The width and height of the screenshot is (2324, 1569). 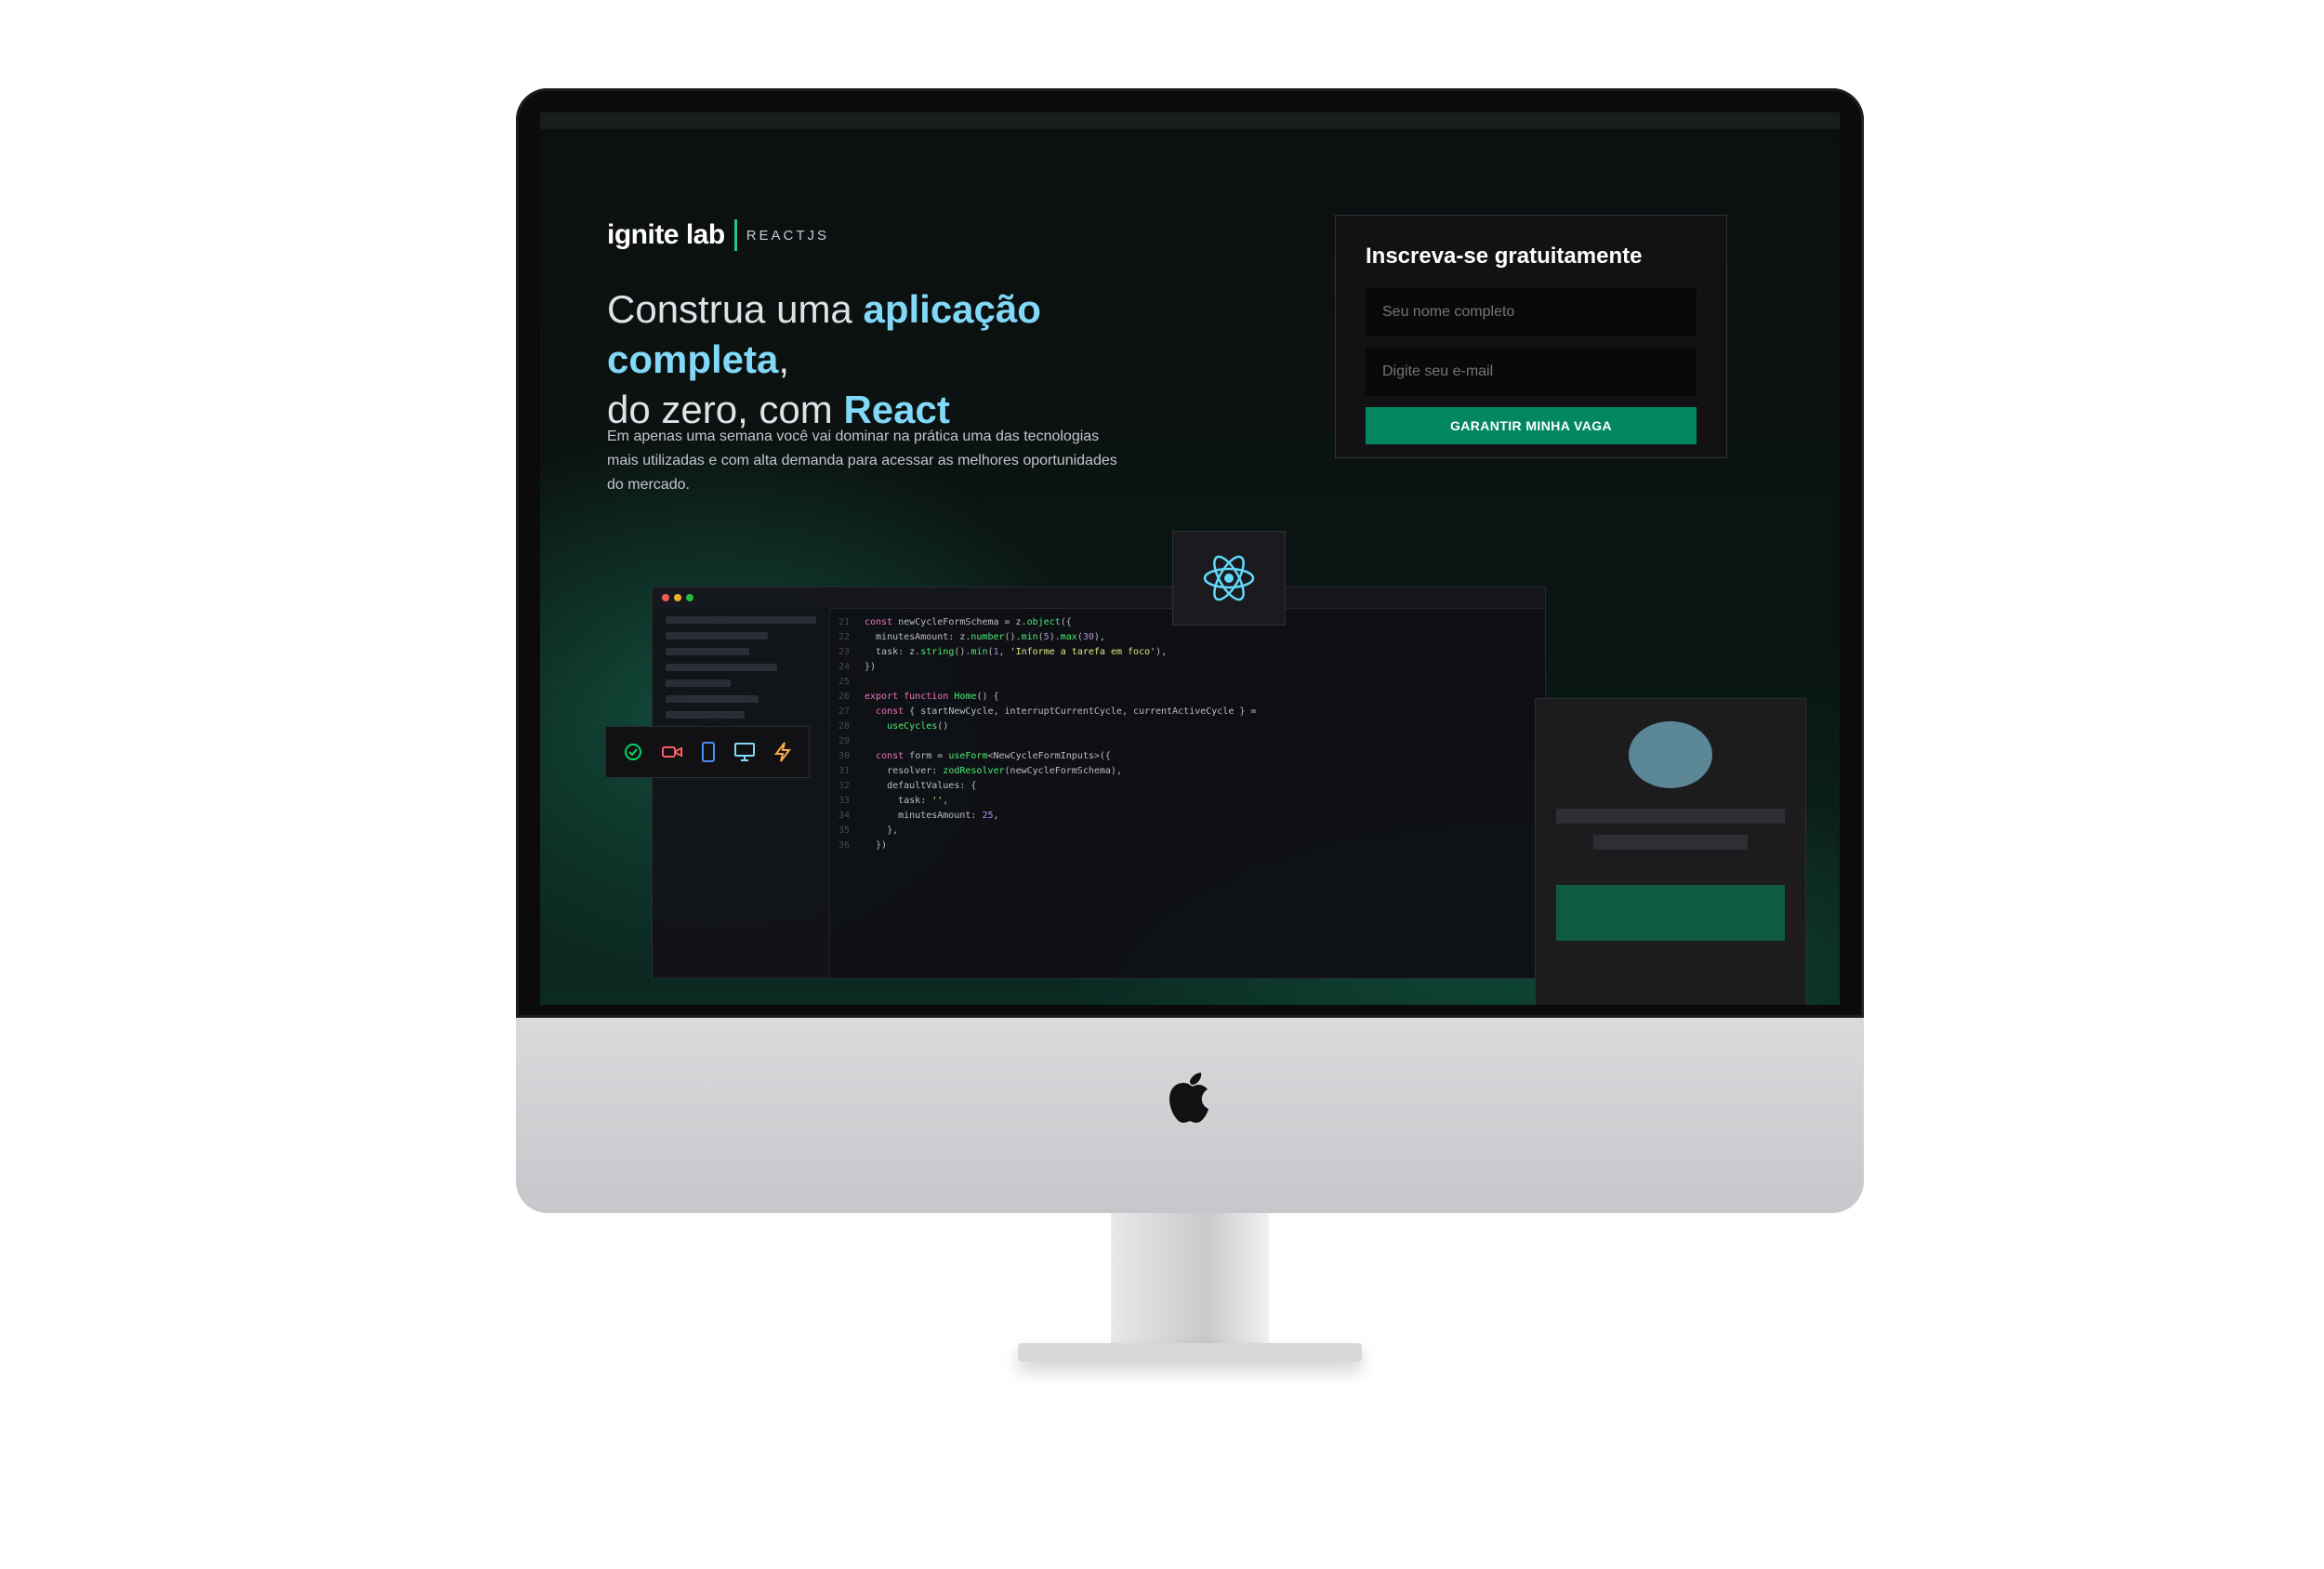 What do you see at coordinates (666, 234) in the screenshot?
I see `brand-name: ignite lab` at bounding box center [666, 234].